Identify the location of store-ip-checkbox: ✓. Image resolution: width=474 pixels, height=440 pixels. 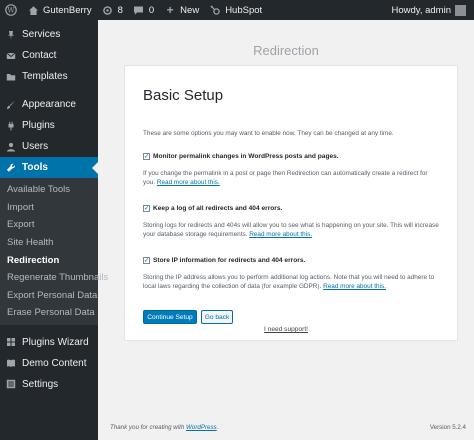
(146, 260).